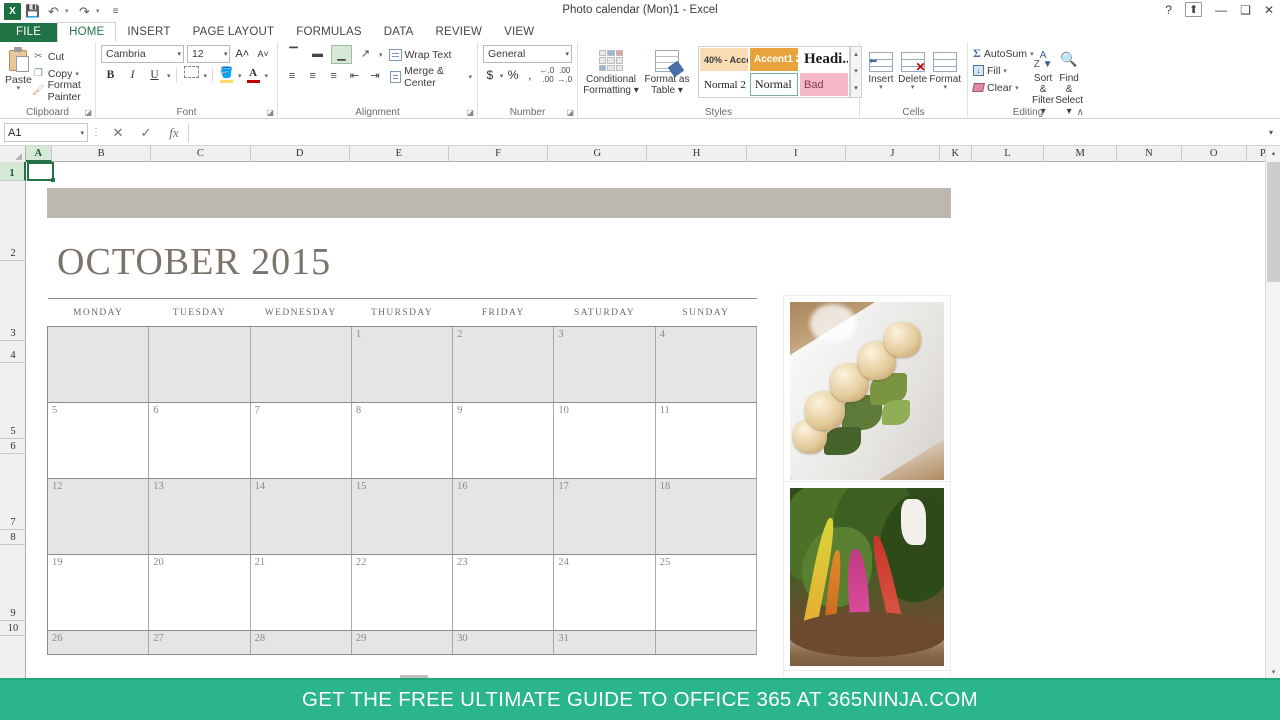  I want to click on calendar-day-cell: 14, so click(301, 516).